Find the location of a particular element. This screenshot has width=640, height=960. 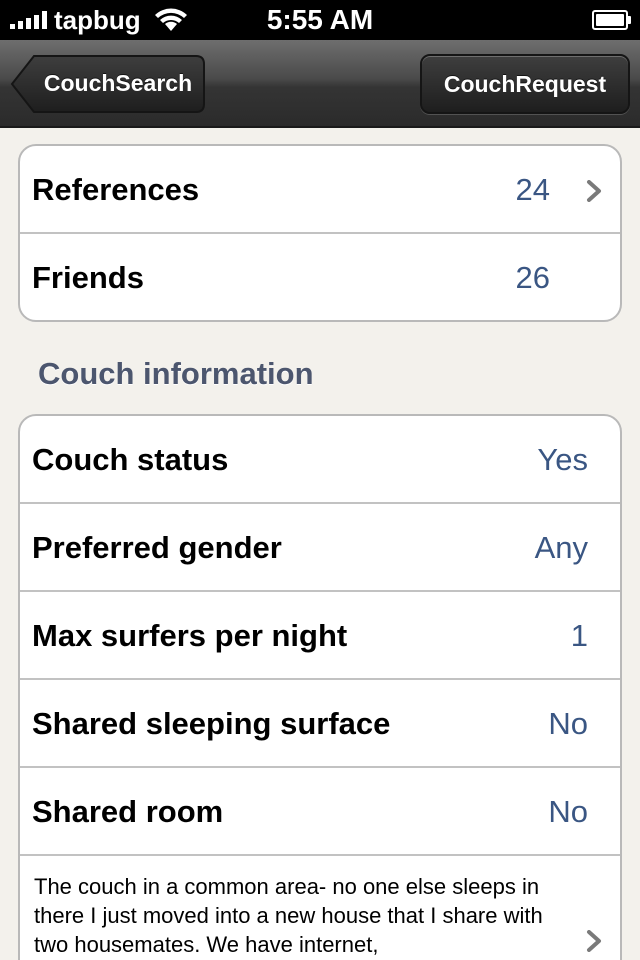

shared-sleeping-surface-value: No is located at coordinates (568, 723).